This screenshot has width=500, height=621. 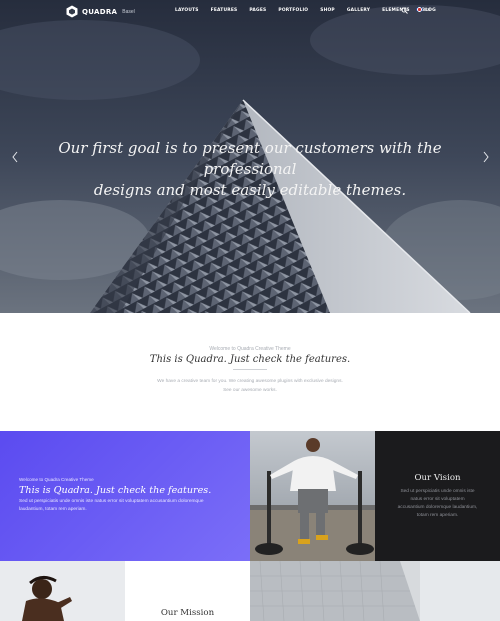 I want to click on vision-body-line2: natus error sit voluptatem, so click(x=437, y=499).